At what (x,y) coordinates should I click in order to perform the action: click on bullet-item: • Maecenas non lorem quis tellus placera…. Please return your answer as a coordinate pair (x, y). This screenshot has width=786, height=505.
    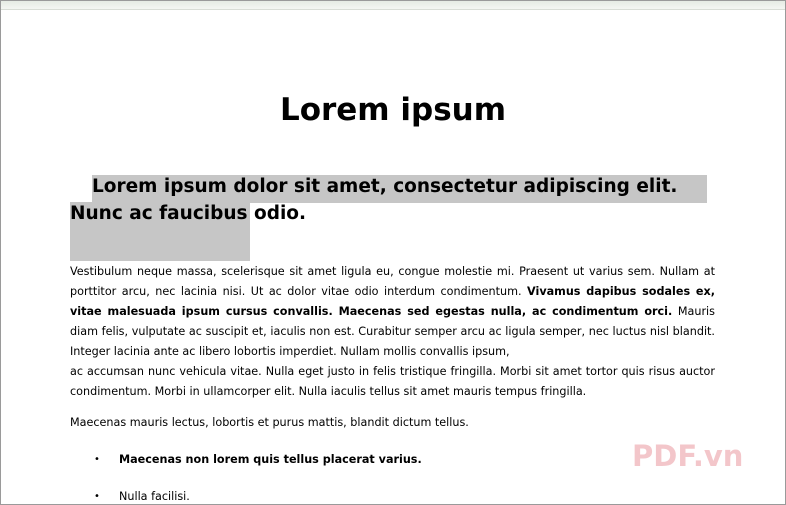
    Looking at the image, I should click on (258, 460).